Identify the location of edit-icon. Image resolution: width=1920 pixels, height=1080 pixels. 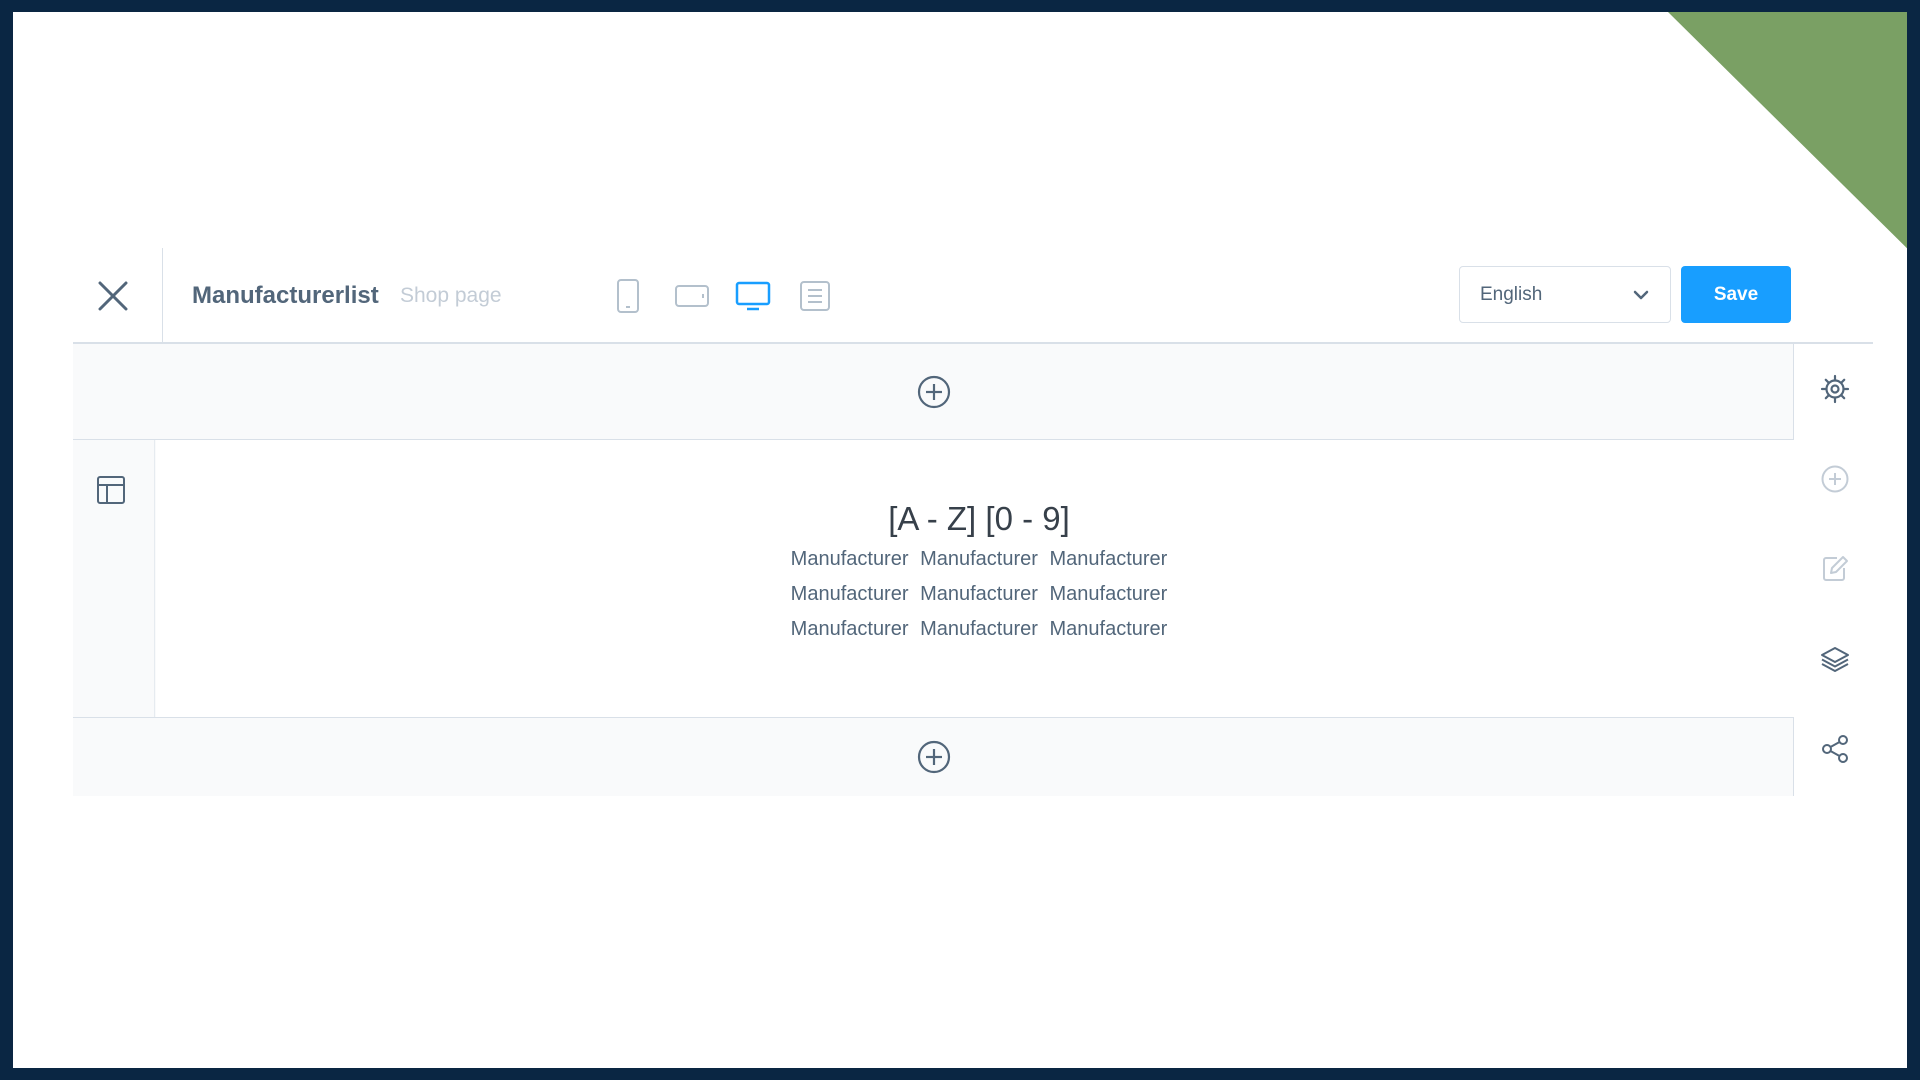
(1835, 568).